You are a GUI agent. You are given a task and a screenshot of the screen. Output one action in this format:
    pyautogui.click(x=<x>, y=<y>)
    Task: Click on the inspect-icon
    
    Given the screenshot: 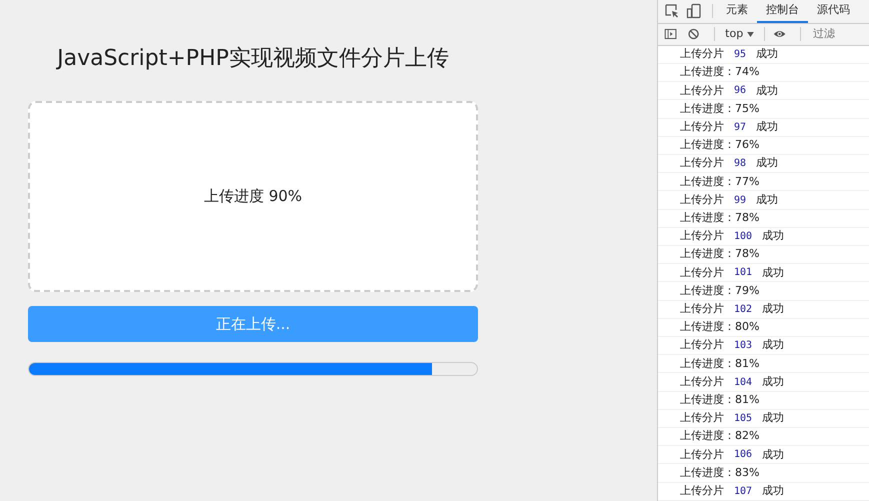 What is the action you would take?
    pyautogui.click(x=672, y=11)
    